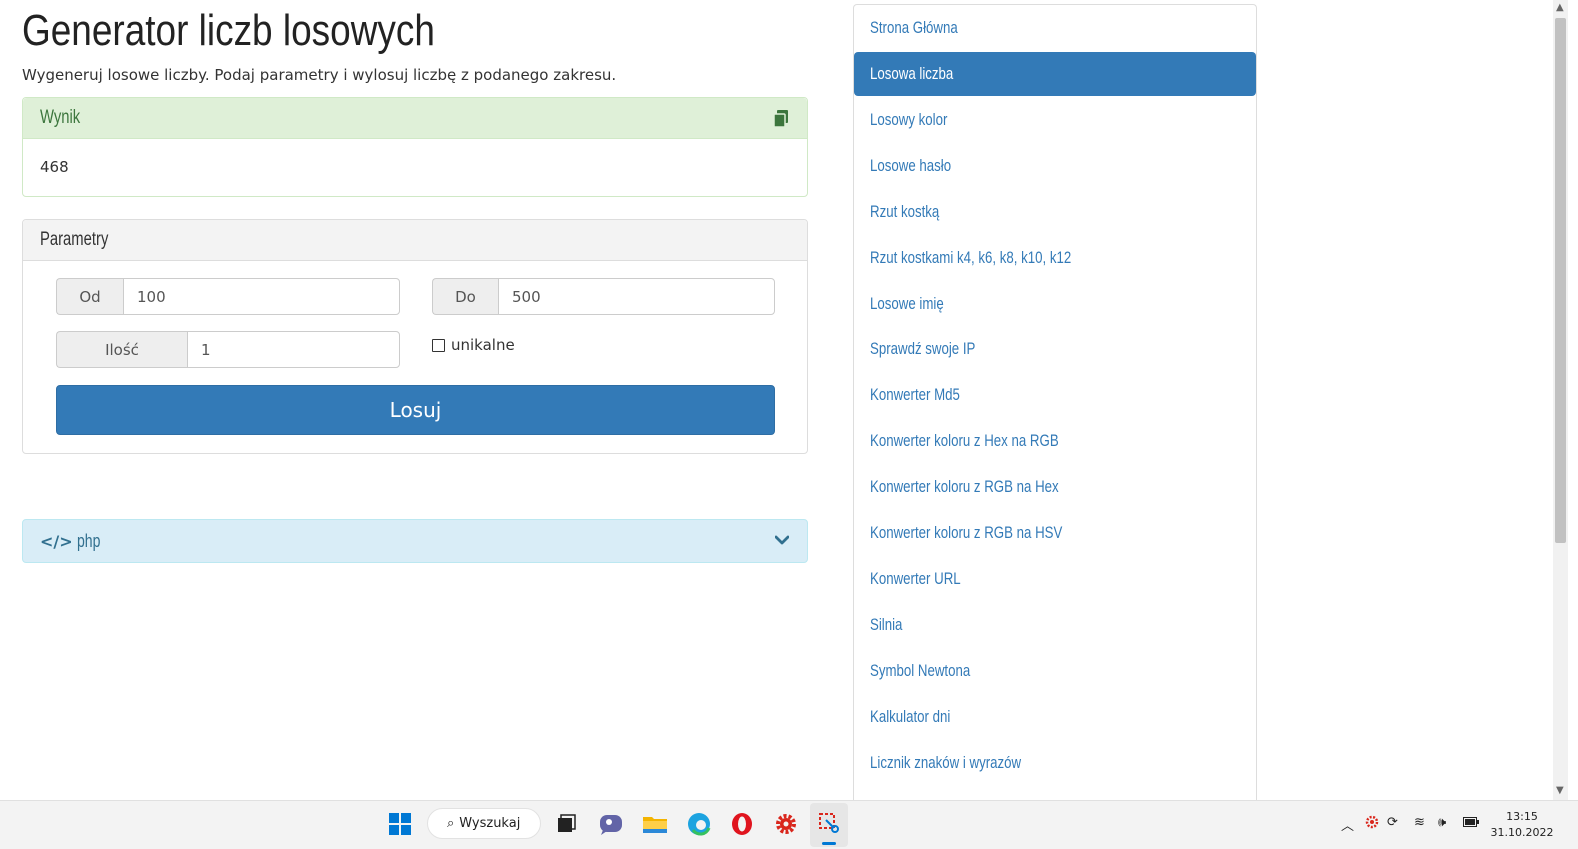 The image size is (1578, 849). I want to click on sidebar-nav-item: Sprawdź swoje IP, so click(1055, 349).